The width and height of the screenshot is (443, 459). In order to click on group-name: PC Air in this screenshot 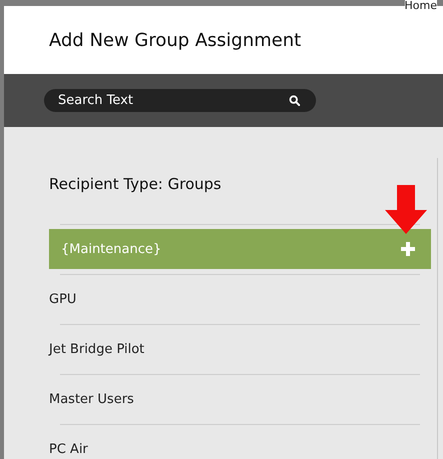, I will do `click(68, 449)`.